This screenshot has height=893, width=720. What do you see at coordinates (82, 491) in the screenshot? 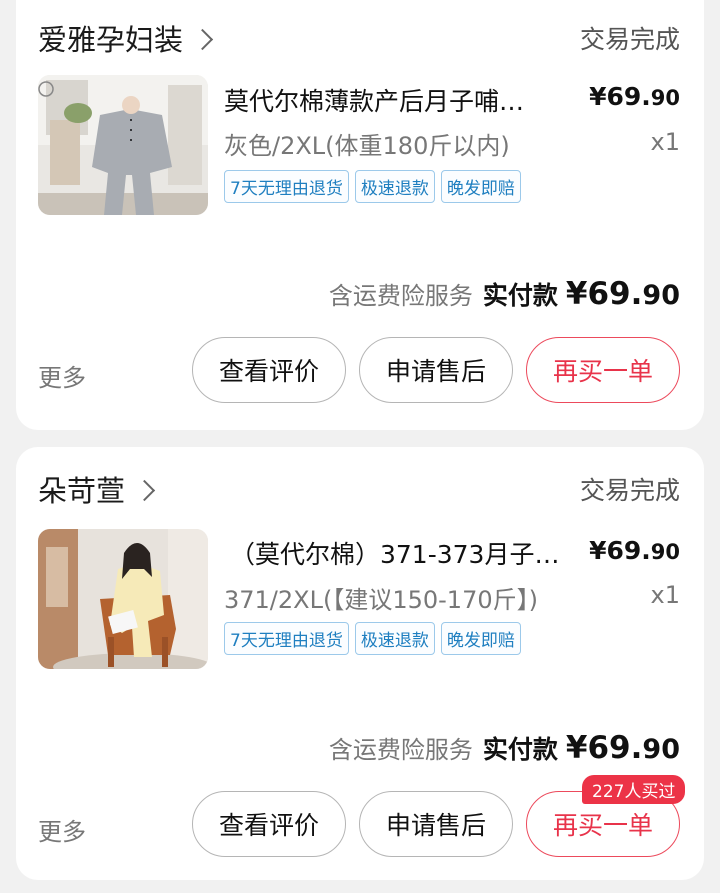
I see `shop-name: 朵苛萱` at bounding box center [82, 491].